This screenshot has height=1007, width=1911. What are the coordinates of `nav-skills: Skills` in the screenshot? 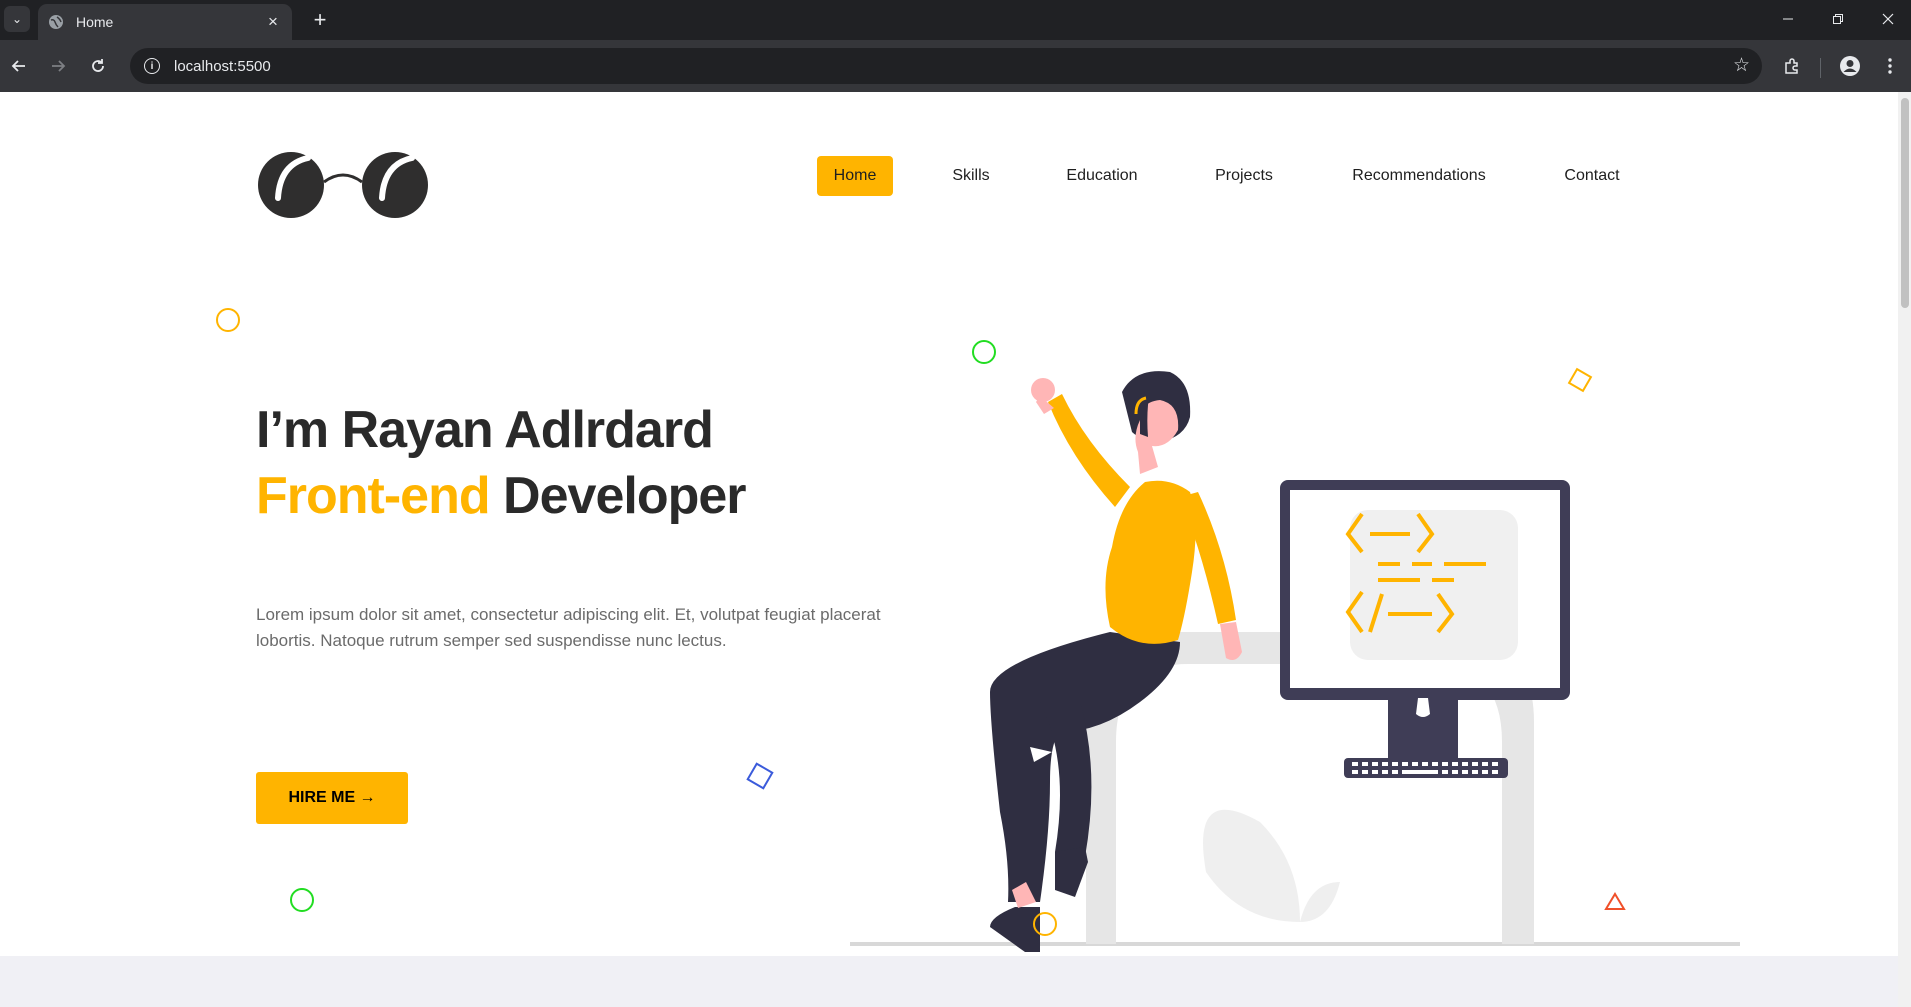 It's located at (971, 176).